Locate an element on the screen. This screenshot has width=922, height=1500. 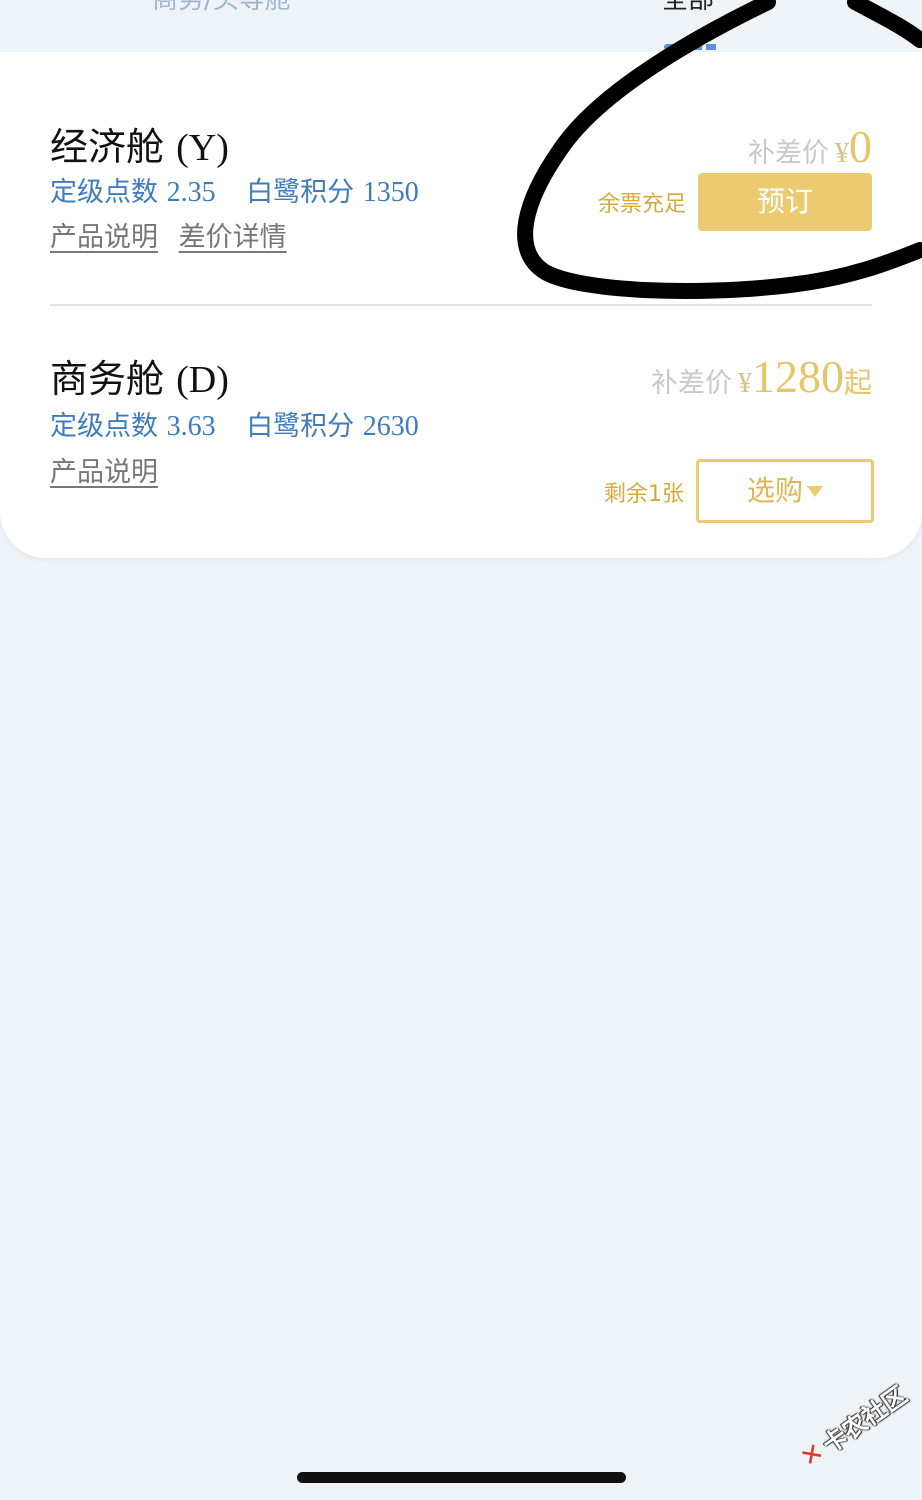
cabin-filter-tabs: 商务/头等舱 全部 is located at coordinates (461, 26).